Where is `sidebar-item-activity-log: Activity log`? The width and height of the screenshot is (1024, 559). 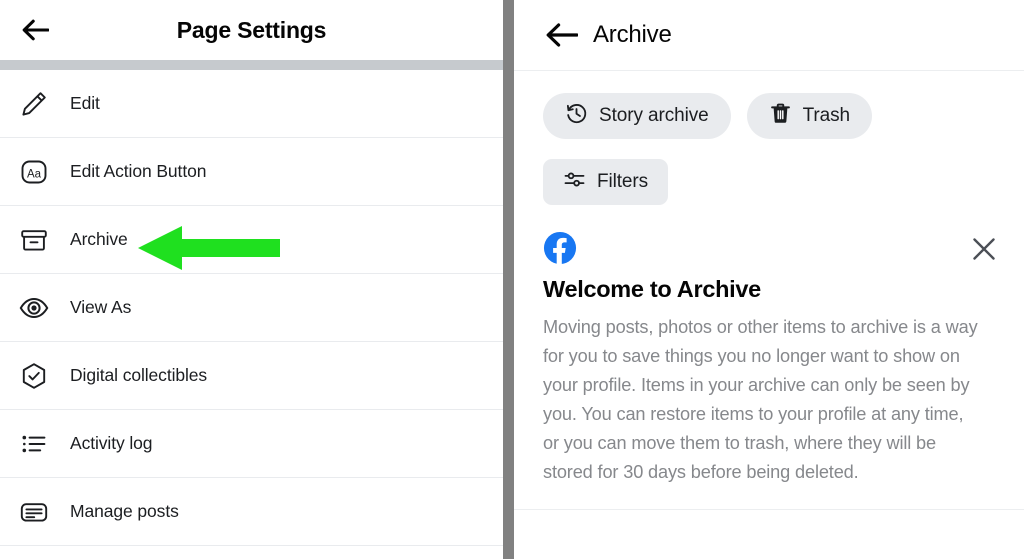
sidebar-item-activity-log: Activity log is located at coordinates (251, 444).